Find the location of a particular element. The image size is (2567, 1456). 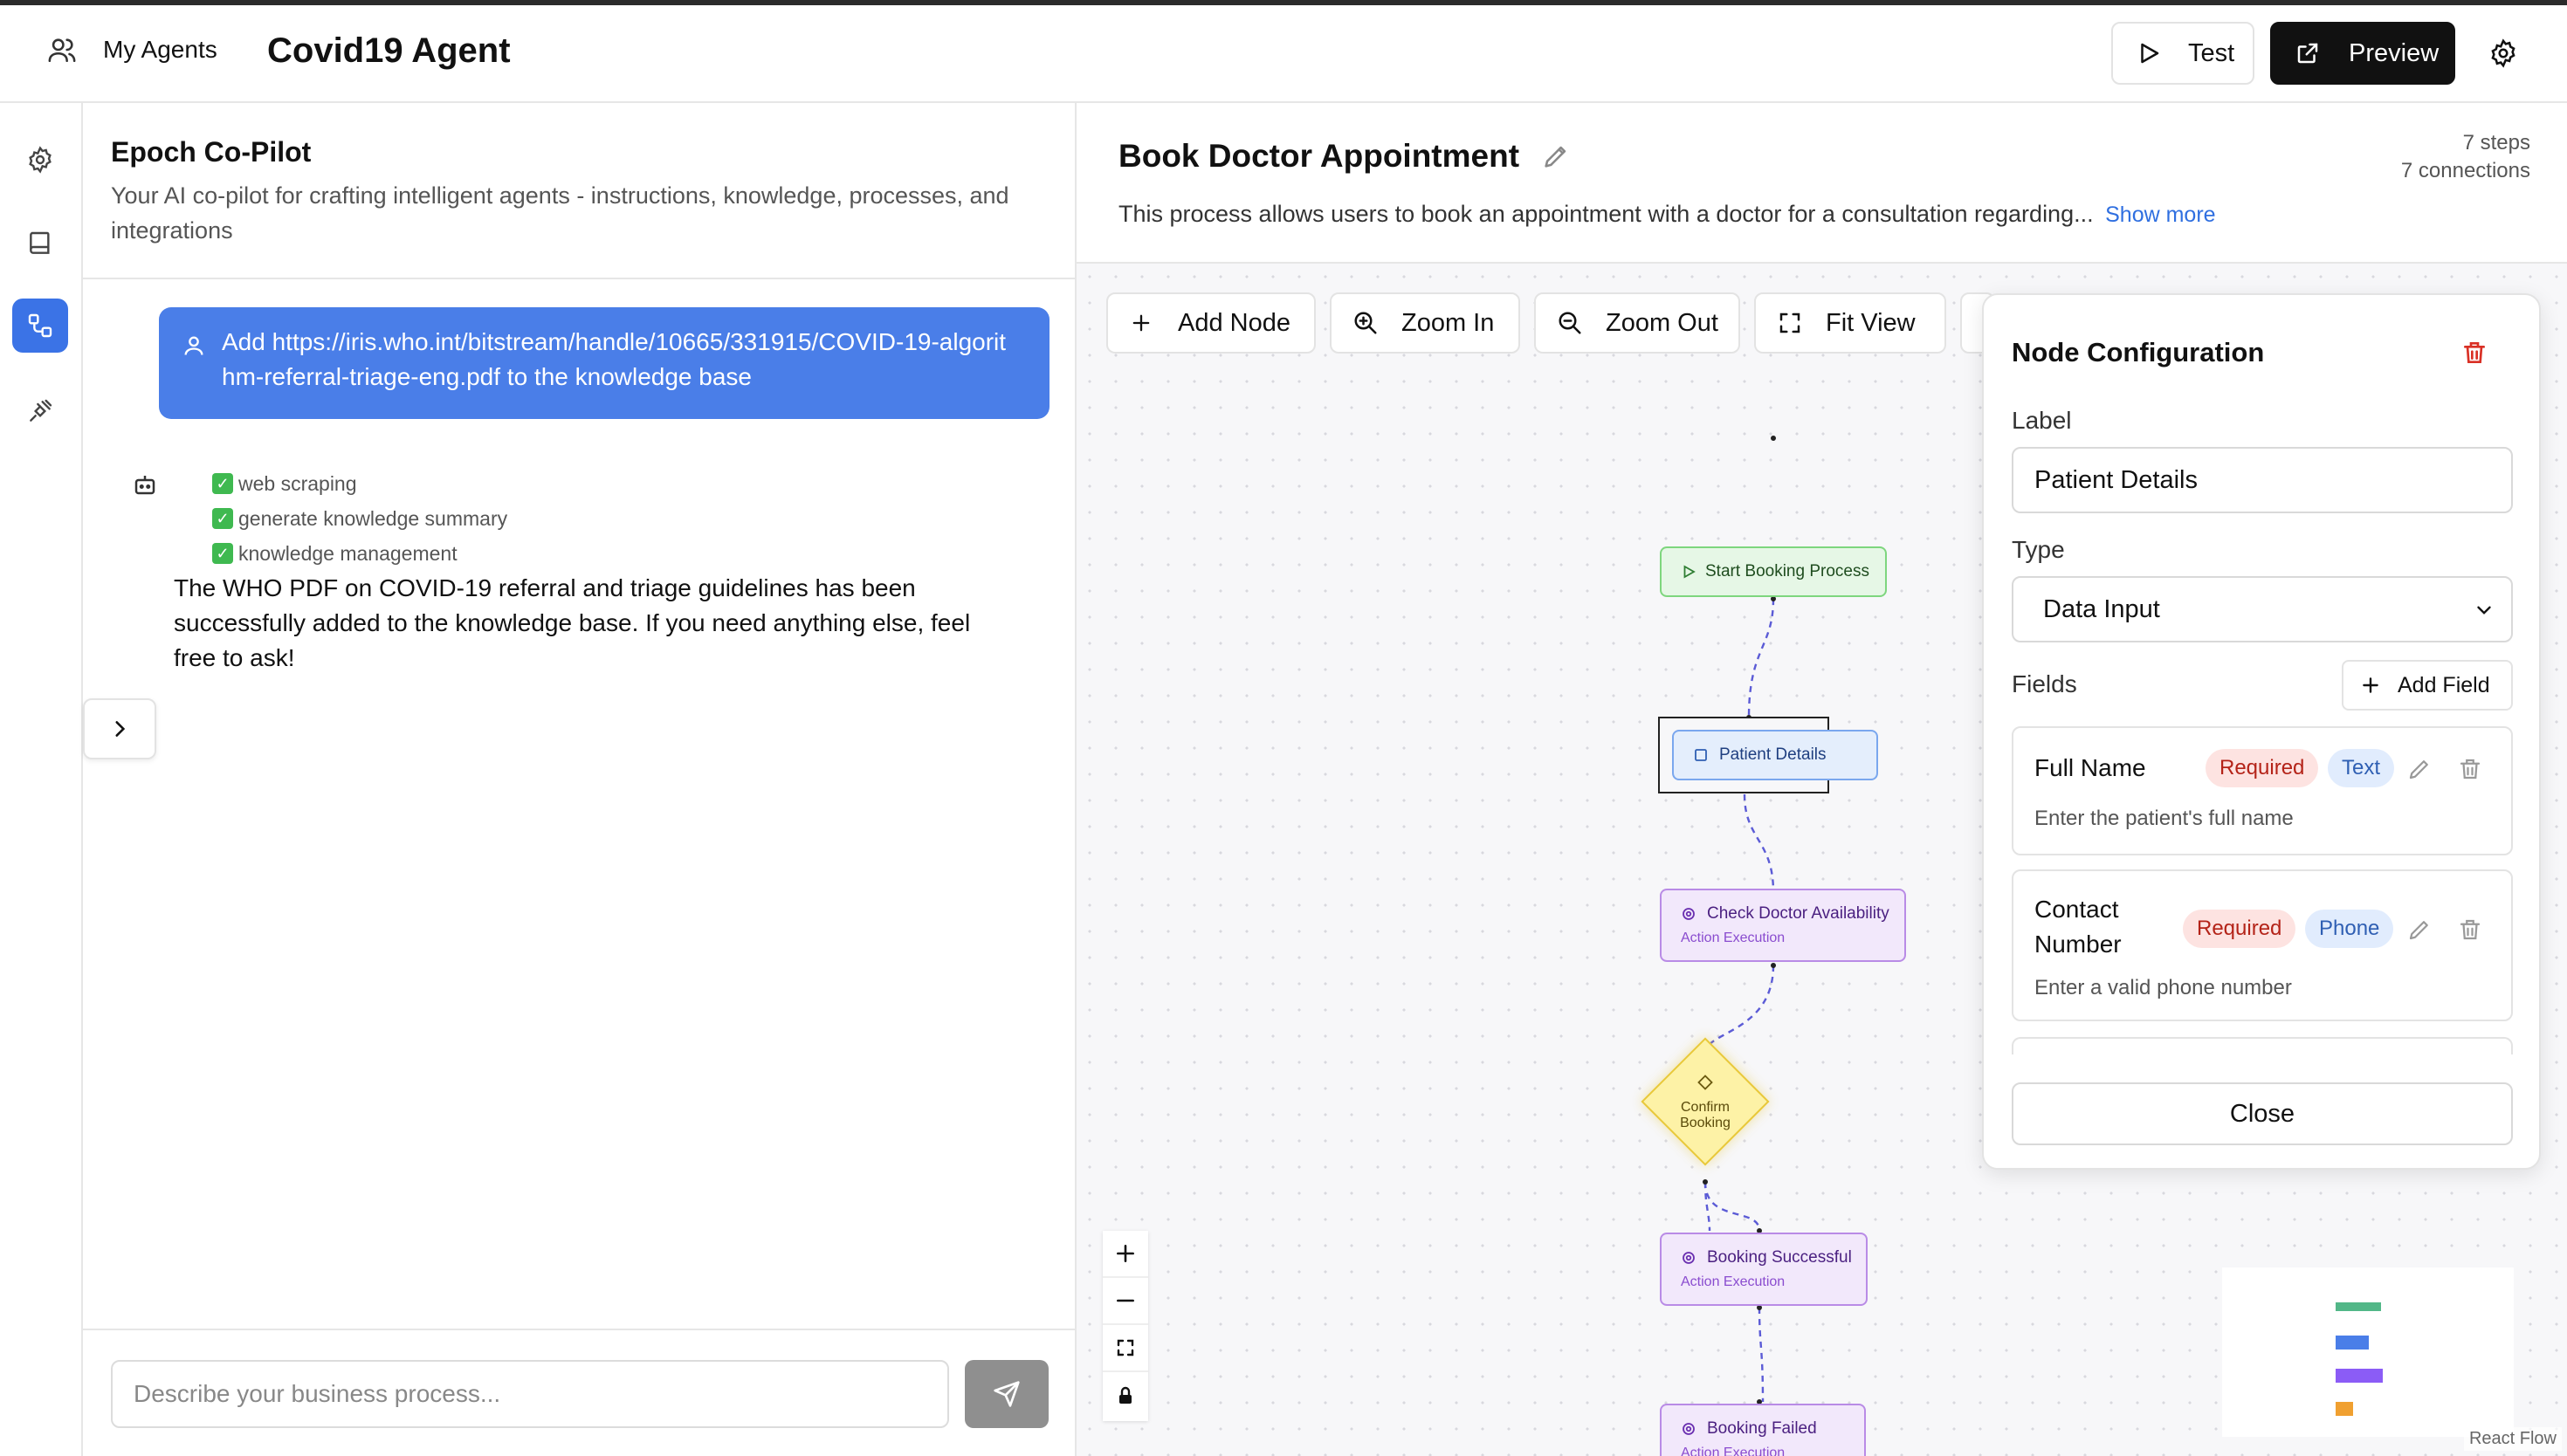

react-flow-attribution: React Flow is located at coordinates (2512, 1439).